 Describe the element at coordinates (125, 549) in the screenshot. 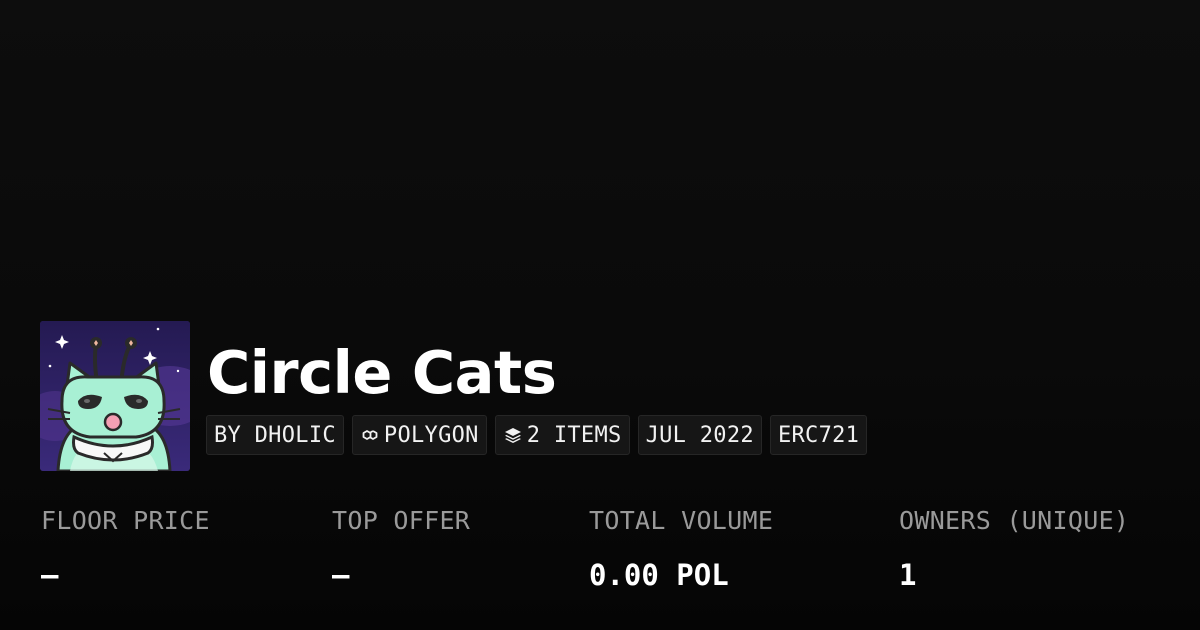

I see `stat-floor-price: FLOOR PRICE –` at that location.